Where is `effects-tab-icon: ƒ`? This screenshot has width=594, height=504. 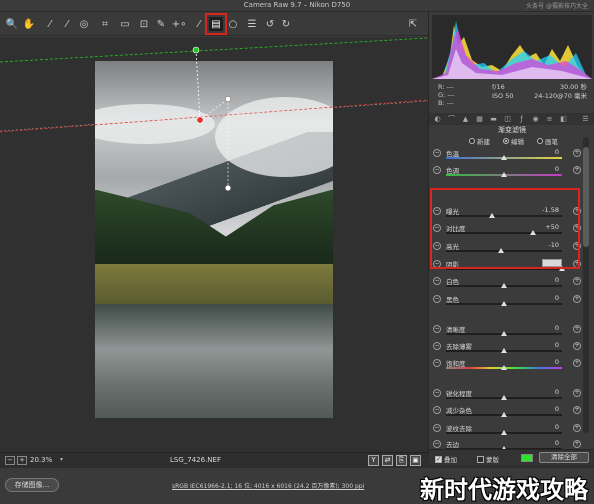
effects-tab-icon: ƒ is located at coordinates (521, 119).